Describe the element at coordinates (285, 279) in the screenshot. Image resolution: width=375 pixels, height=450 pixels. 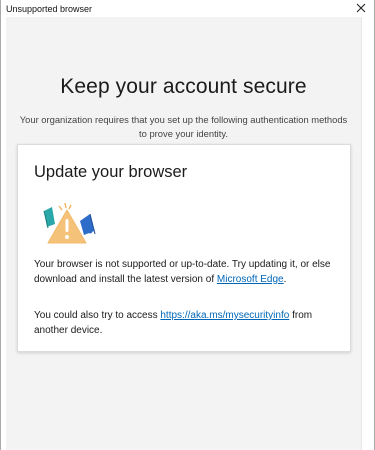
I see `unsupported-text-end: .` at that location.